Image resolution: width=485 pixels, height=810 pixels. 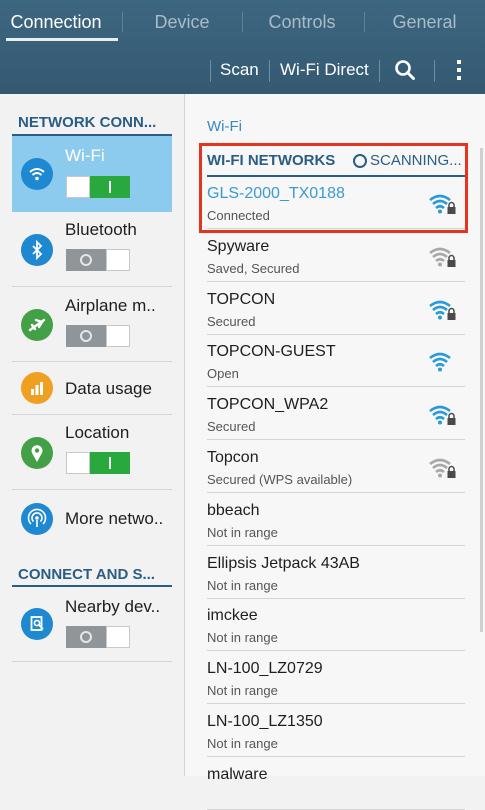 What do you see at coordinates (336, 361) in the screenshot?
I see `network-row: TOPCON-GUEST Open` at bounding box center [336, 361].